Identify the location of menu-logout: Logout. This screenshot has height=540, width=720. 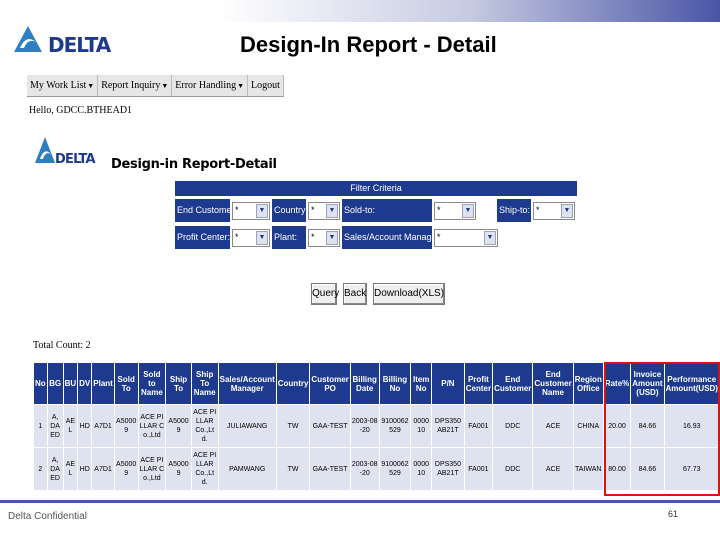
(266, 85).